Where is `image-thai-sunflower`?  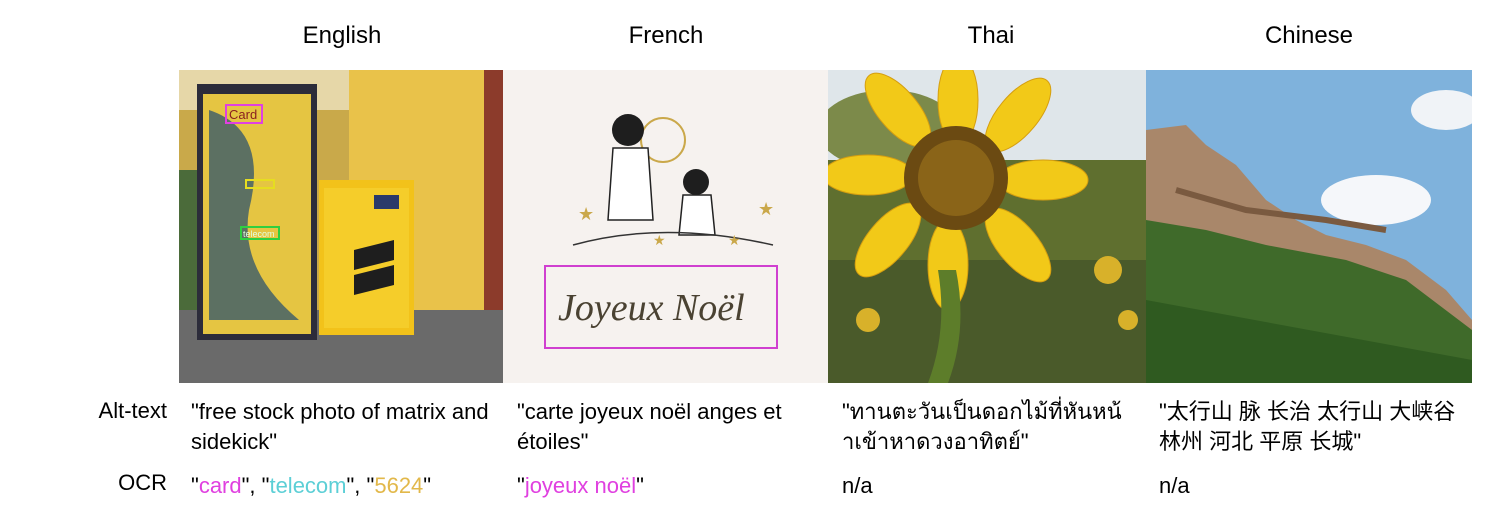
image-thai-sunflower is located at coordinates (991, 226).